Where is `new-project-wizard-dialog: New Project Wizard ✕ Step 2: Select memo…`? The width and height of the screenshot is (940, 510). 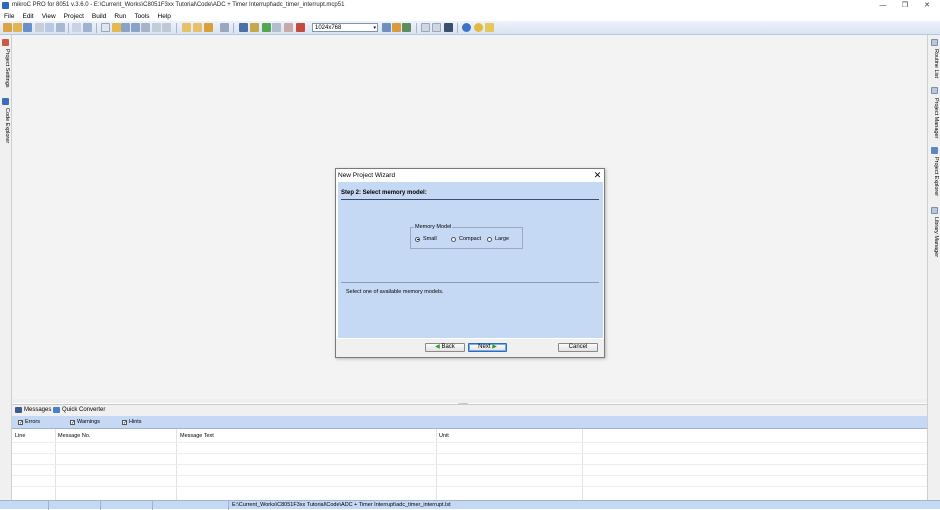
new-project-wizard-dialog: New Project Wizard ✕ Step 2: Select memo… is located at coordinates (470, 263).